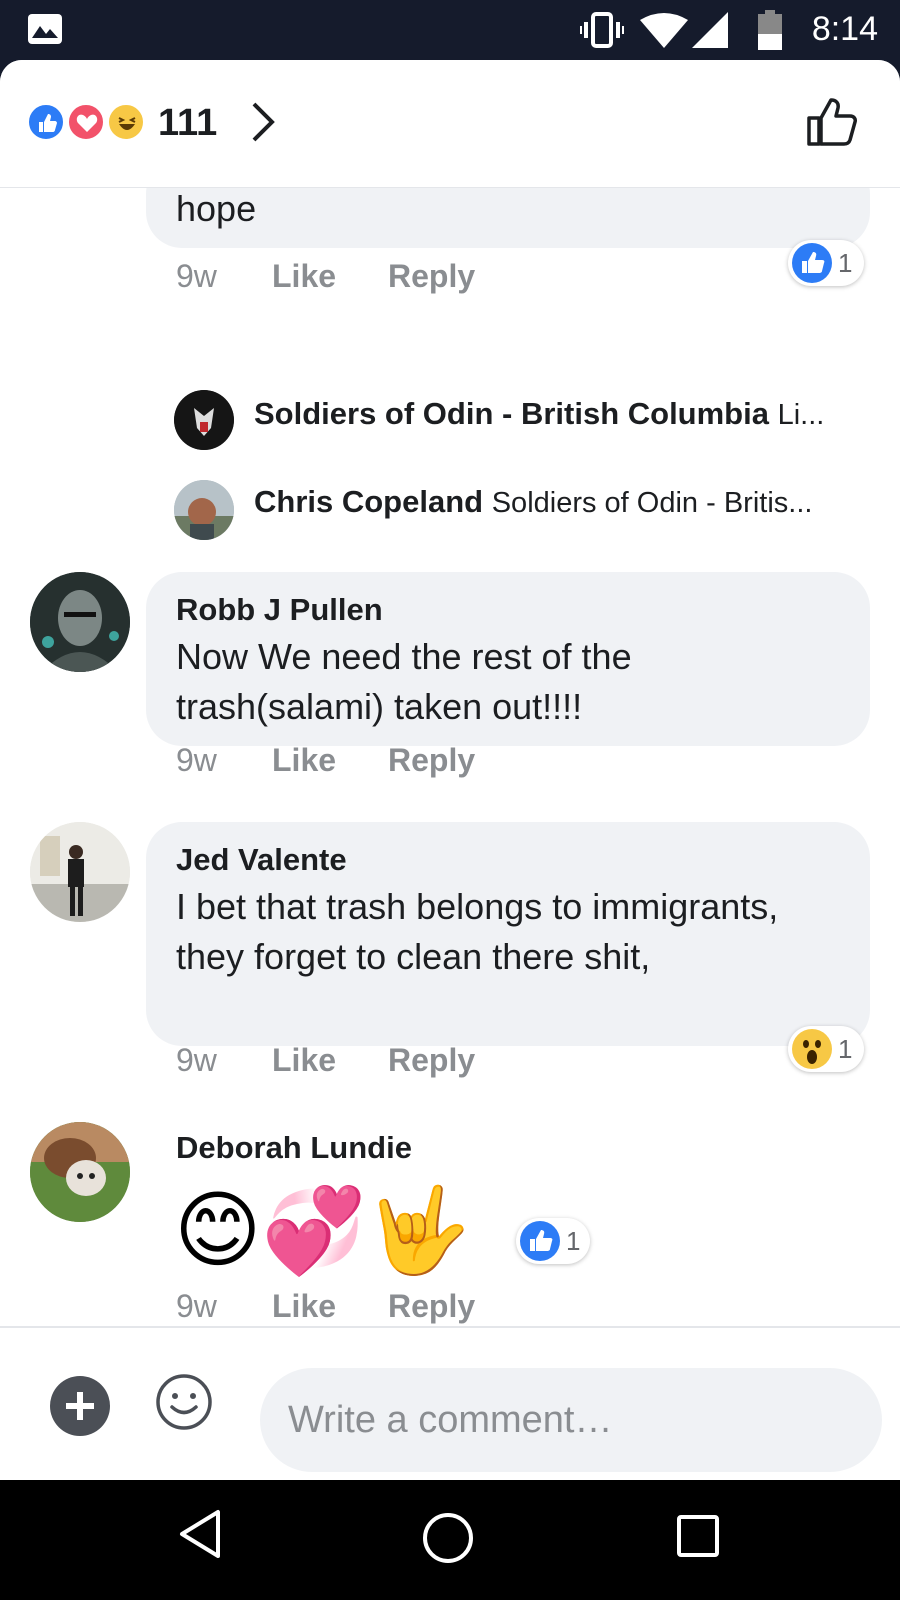 This screenshot has height=1600, width=900. What do you see at coordinates (279, 610) in the screenshot?
I see `comment-author: Robb J Pullen` at bounding box center [279, 610].